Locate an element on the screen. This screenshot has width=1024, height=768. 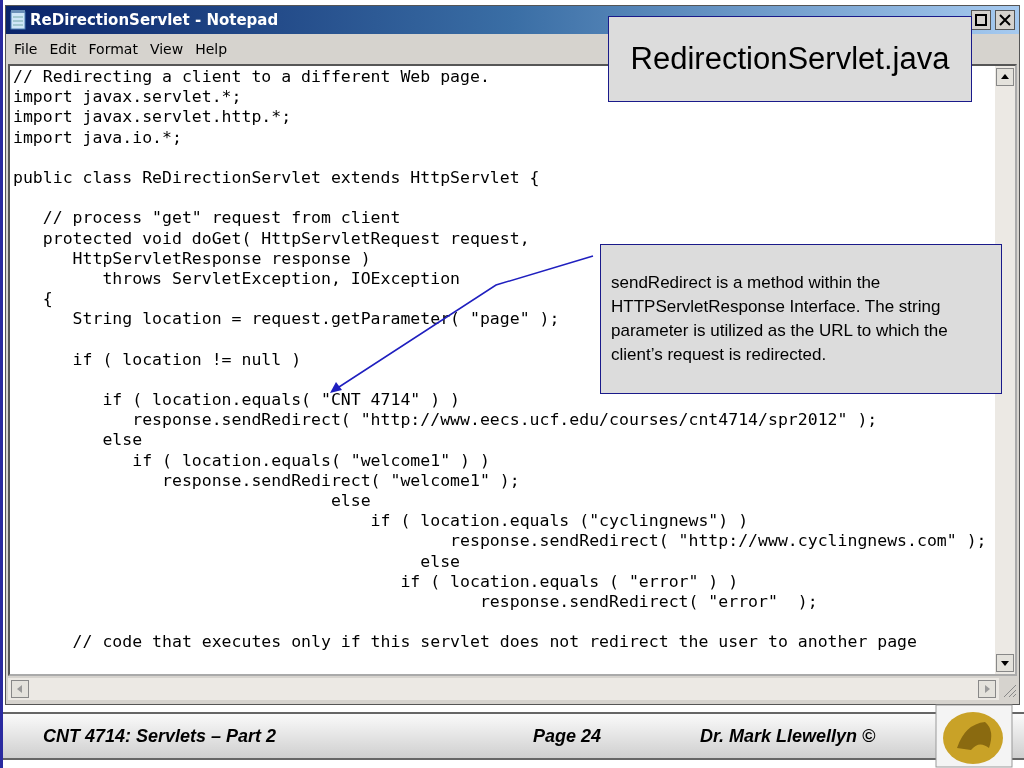
code-line: if ( location.equals ( "error" ) ) is located at coordinates (569, 581).